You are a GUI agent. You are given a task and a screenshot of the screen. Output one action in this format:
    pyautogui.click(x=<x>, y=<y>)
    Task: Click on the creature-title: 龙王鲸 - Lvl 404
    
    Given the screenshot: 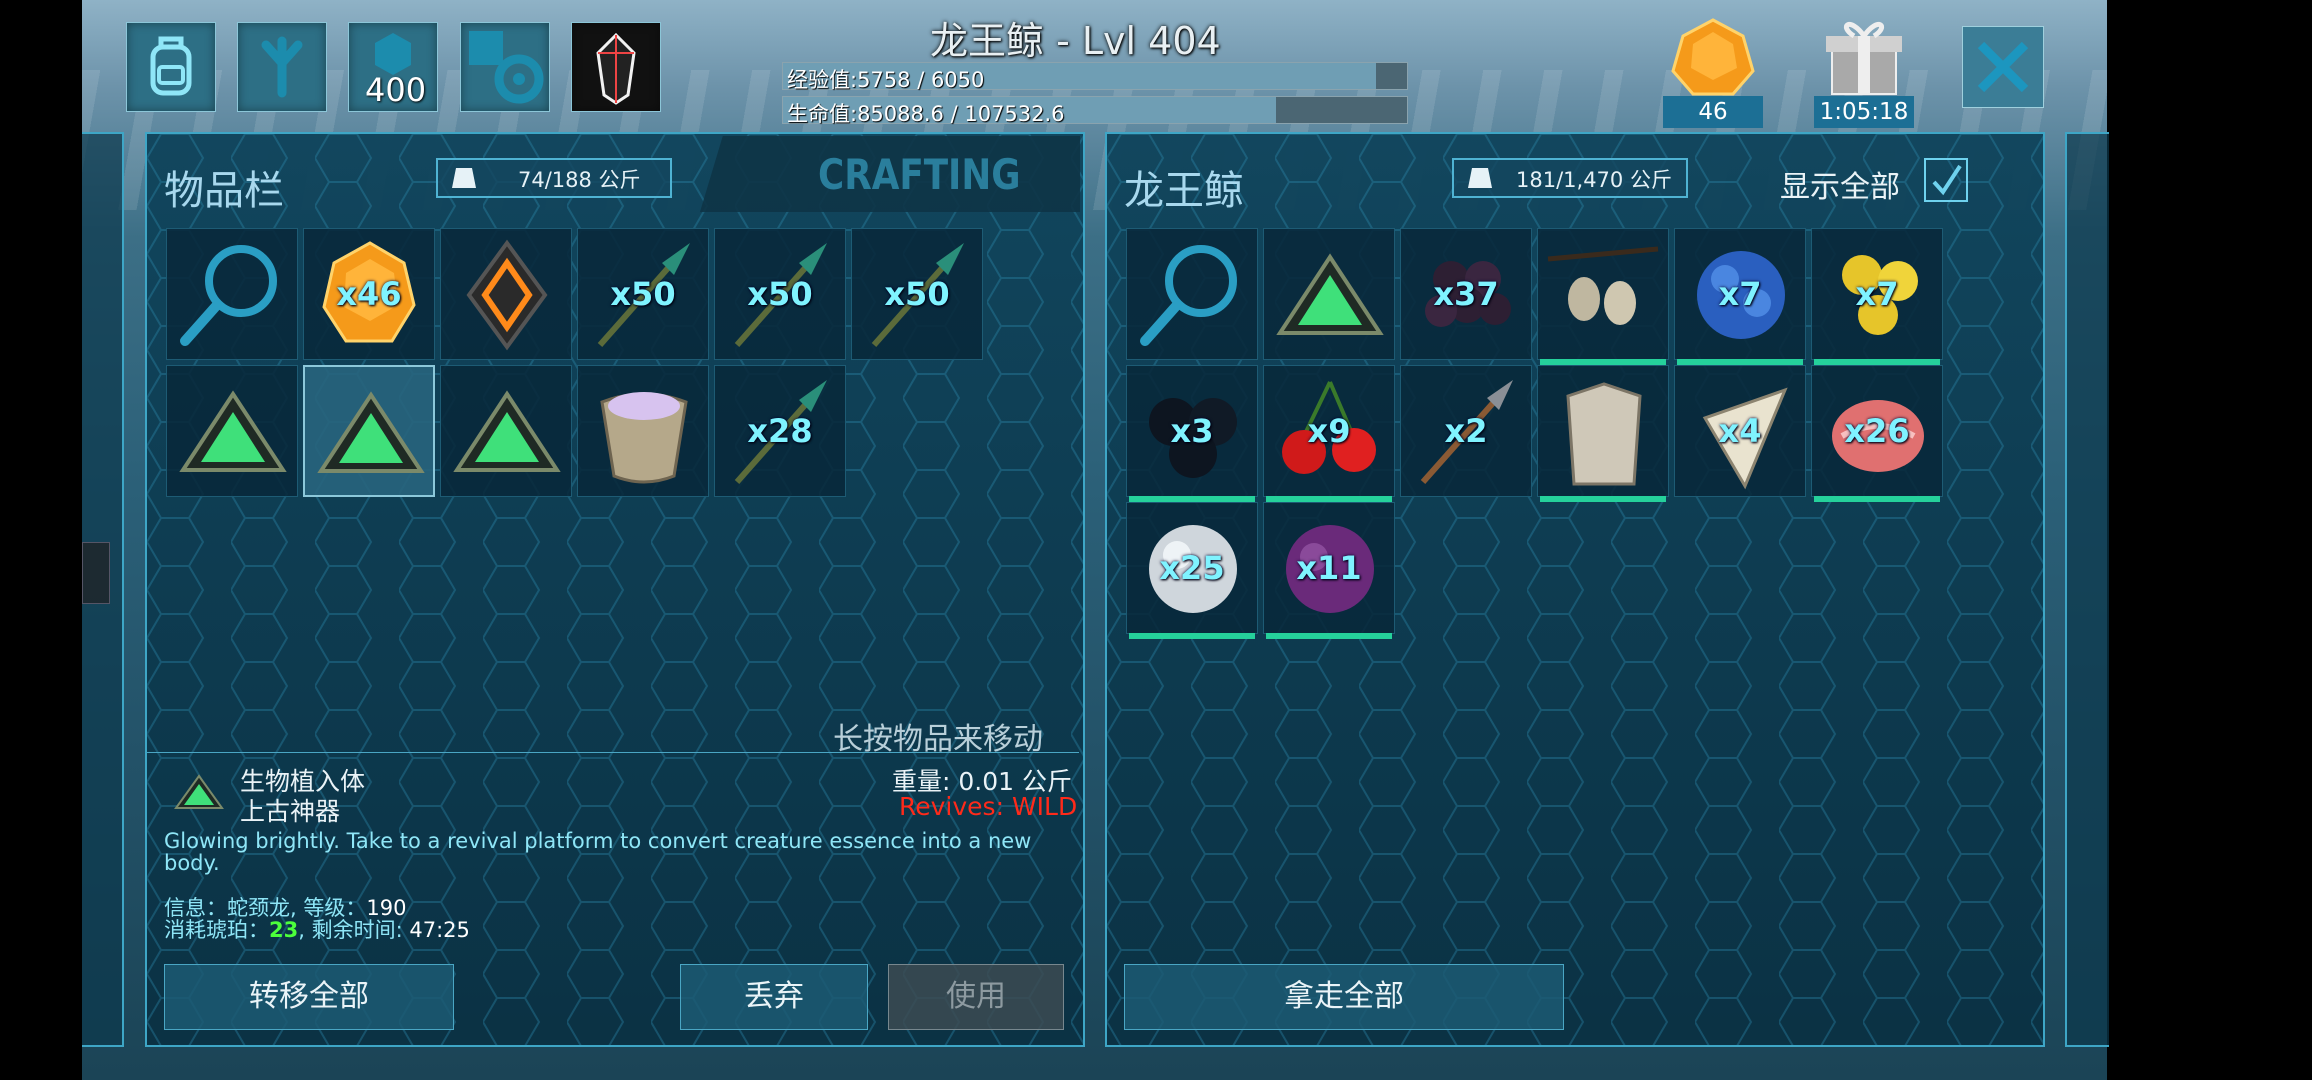 What is the action you would take?
    pyautogui.click(x=1075, y=41)
    